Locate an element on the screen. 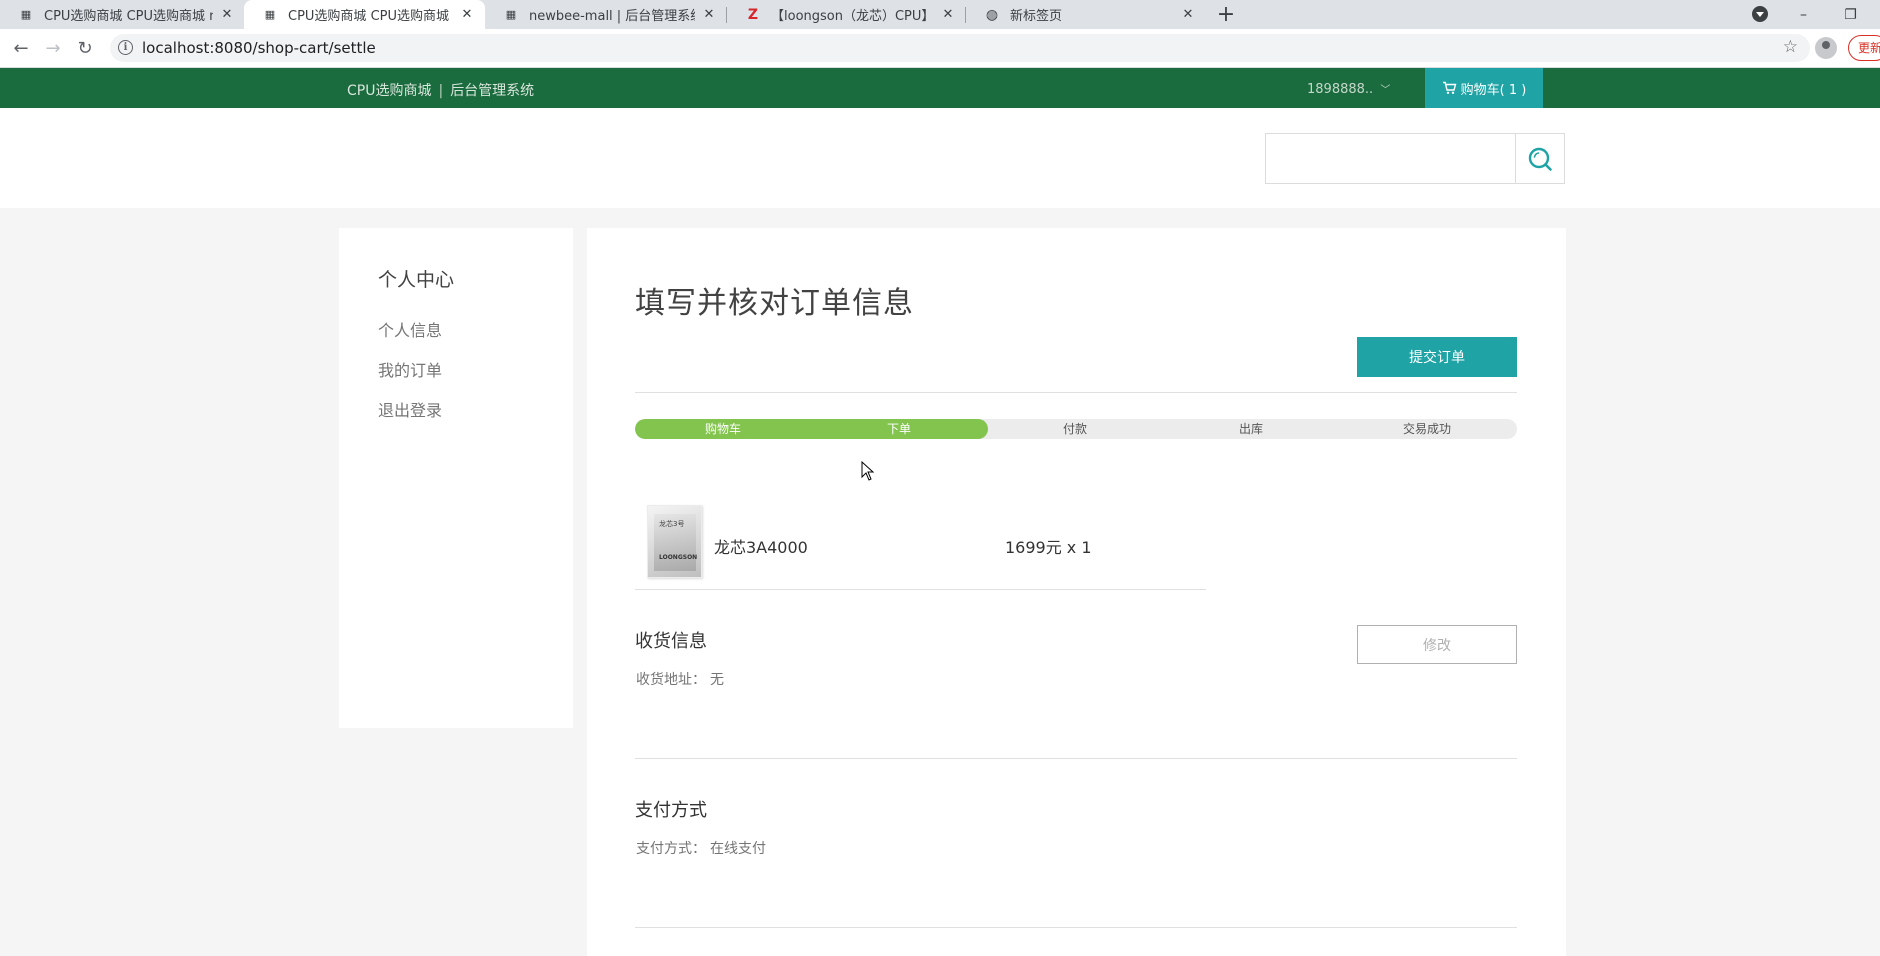 The image size is (1880, 956). browser-tab: Z 【loongson（龙芯）CPU】loon ✕ is located at coordinates (846, 14).